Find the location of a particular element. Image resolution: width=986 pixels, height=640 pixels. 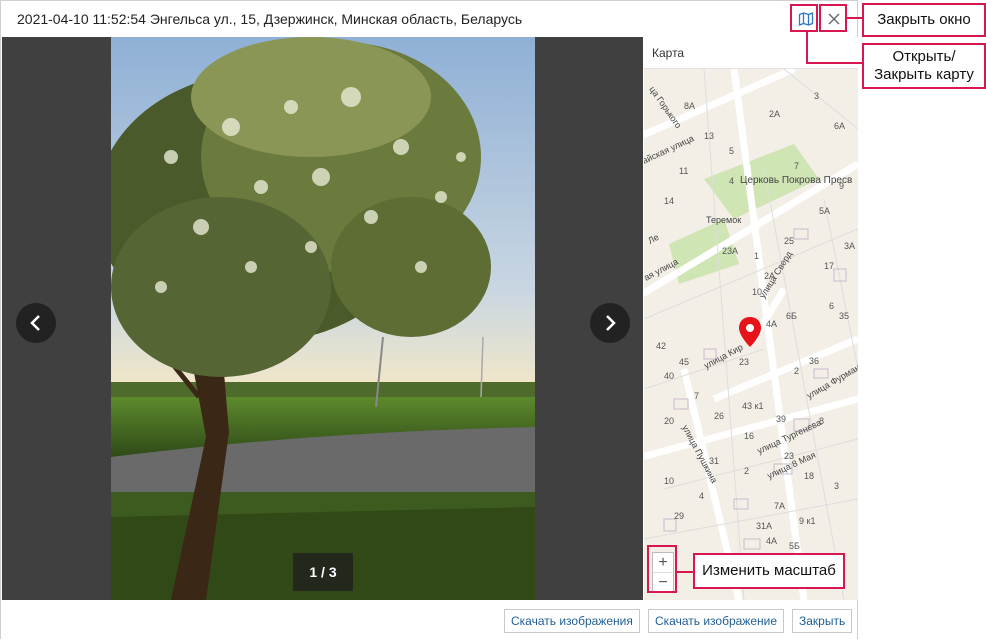

map-house-number: 31 is located at coordinates (714, 461).